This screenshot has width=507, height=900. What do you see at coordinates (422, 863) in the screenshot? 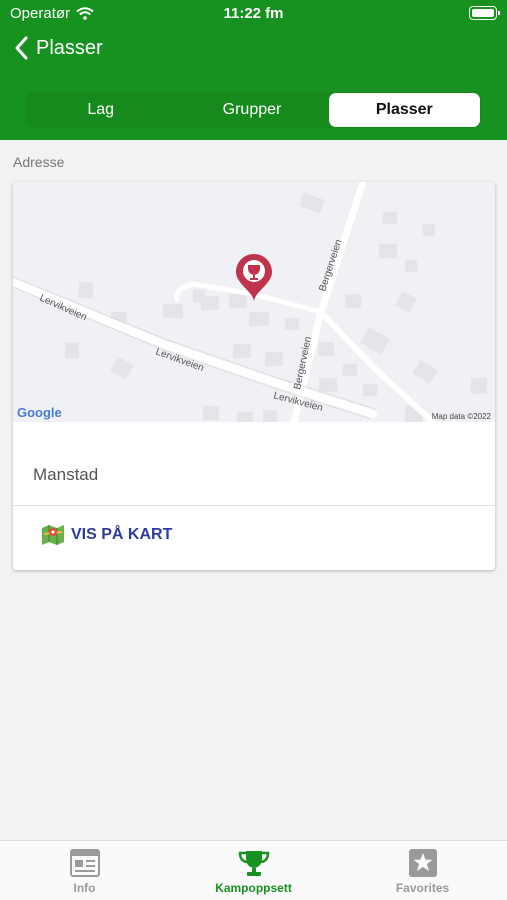
I see `star-icon` at bounding box center [422, 863].